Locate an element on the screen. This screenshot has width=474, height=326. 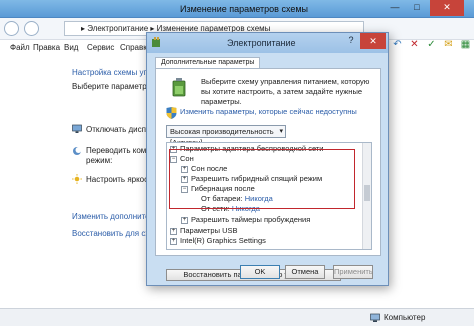
computer-icon is located at coordinates (375, 317).